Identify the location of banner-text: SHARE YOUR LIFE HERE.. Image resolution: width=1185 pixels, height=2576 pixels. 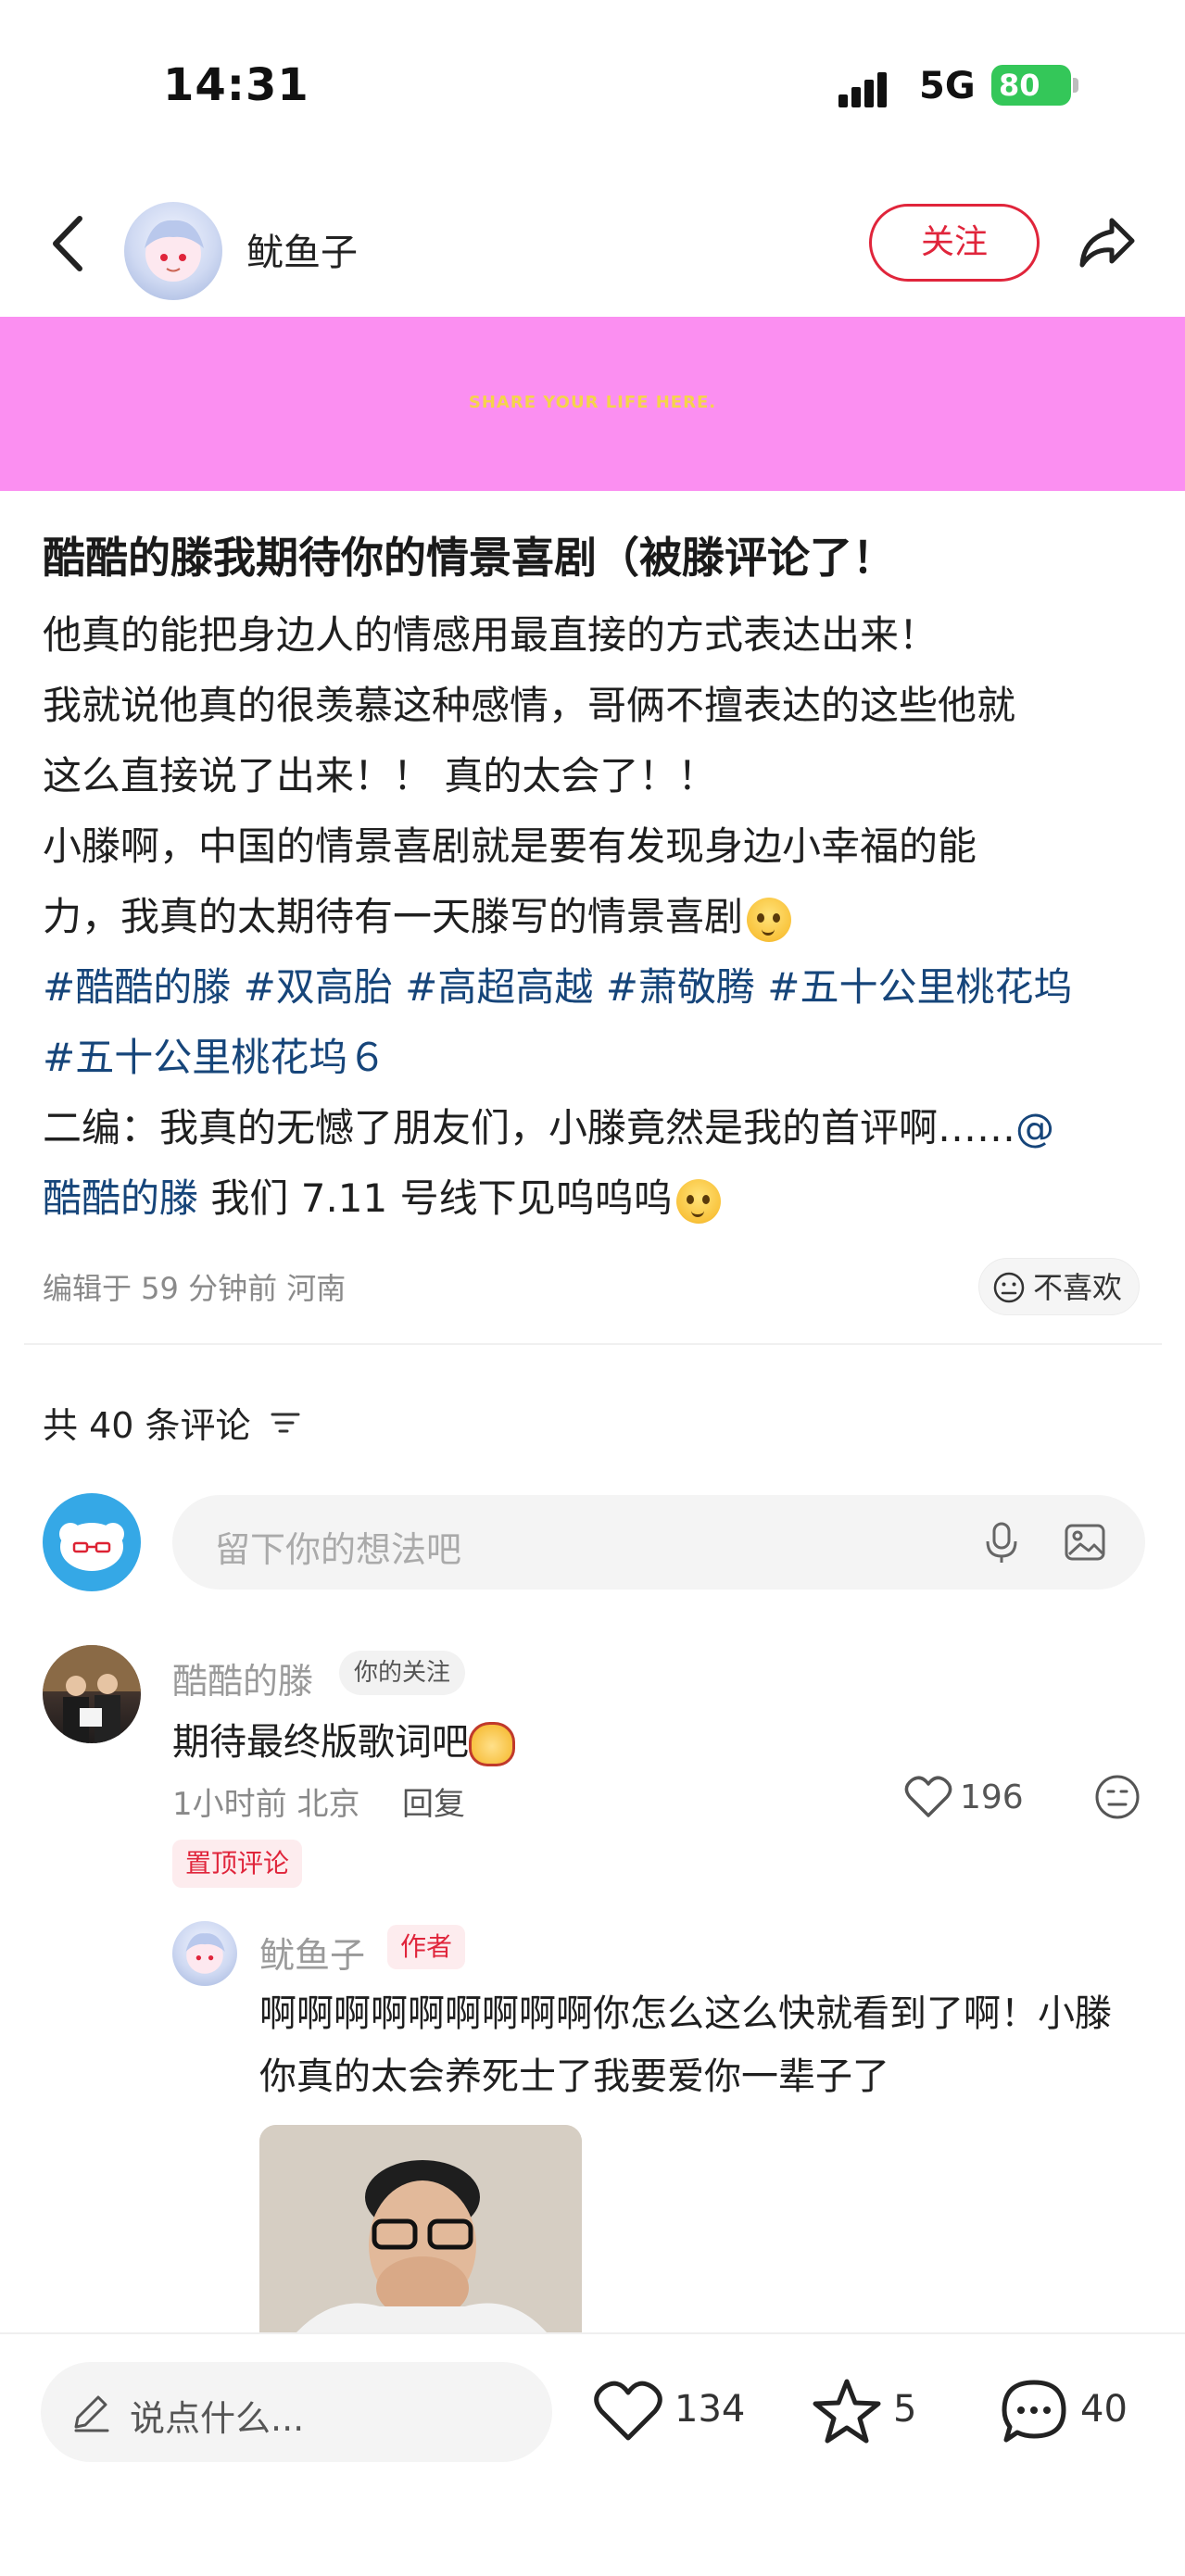
(592, 402).